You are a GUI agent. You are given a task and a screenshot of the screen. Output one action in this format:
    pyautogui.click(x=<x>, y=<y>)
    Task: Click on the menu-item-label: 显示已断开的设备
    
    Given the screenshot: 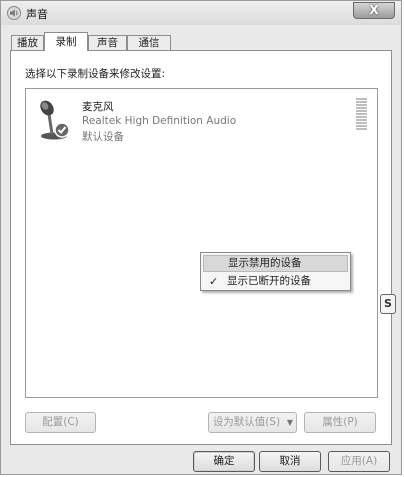 What is the action you would take?
    pyautogui.click(x=269, y=281)
    